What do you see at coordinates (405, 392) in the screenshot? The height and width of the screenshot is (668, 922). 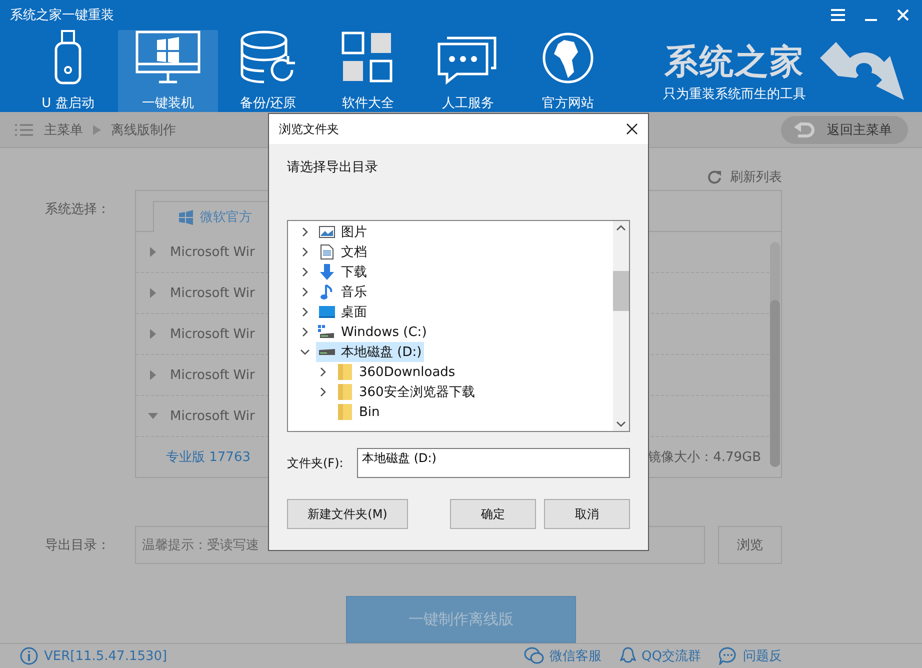 I see `tree-item: 360安全浏览器下载` at bounding box center [405, 392].